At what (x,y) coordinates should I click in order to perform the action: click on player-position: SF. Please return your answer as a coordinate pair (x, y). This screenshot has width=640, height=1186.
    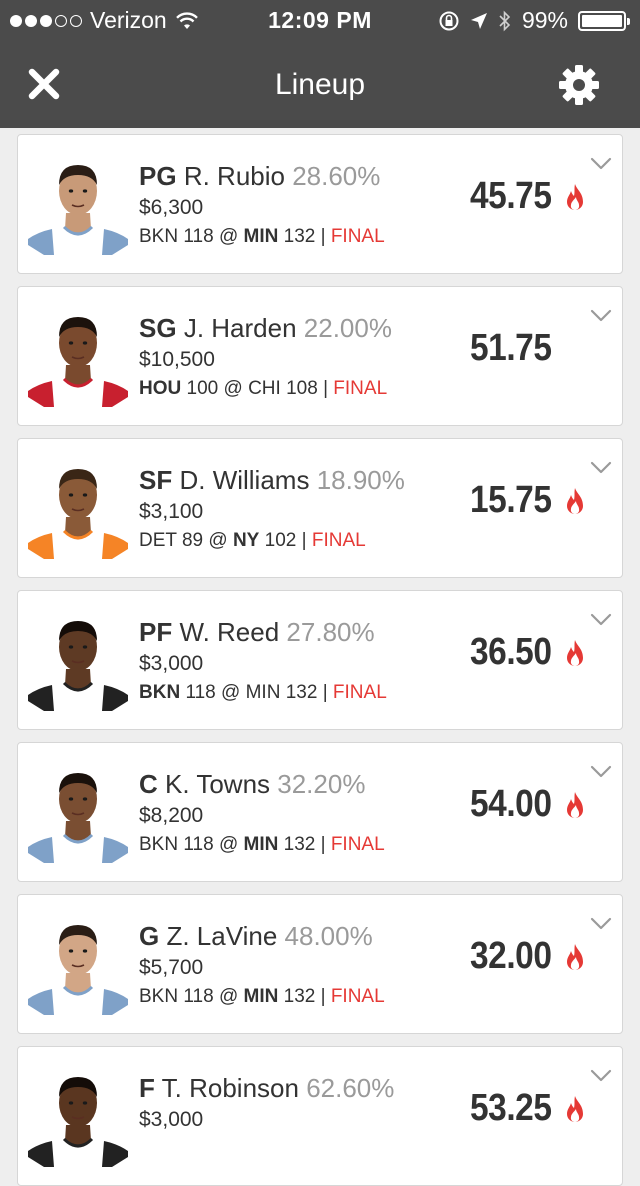
    Looking at the image, I should click on (156, 480).